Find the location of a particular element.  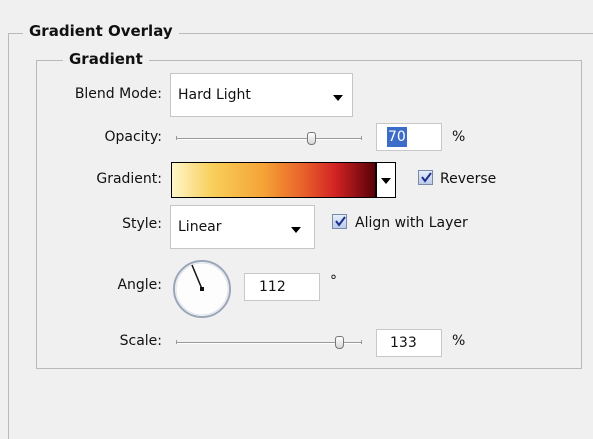

opacity-input-value: 70 is located at coordinates (397, 137).